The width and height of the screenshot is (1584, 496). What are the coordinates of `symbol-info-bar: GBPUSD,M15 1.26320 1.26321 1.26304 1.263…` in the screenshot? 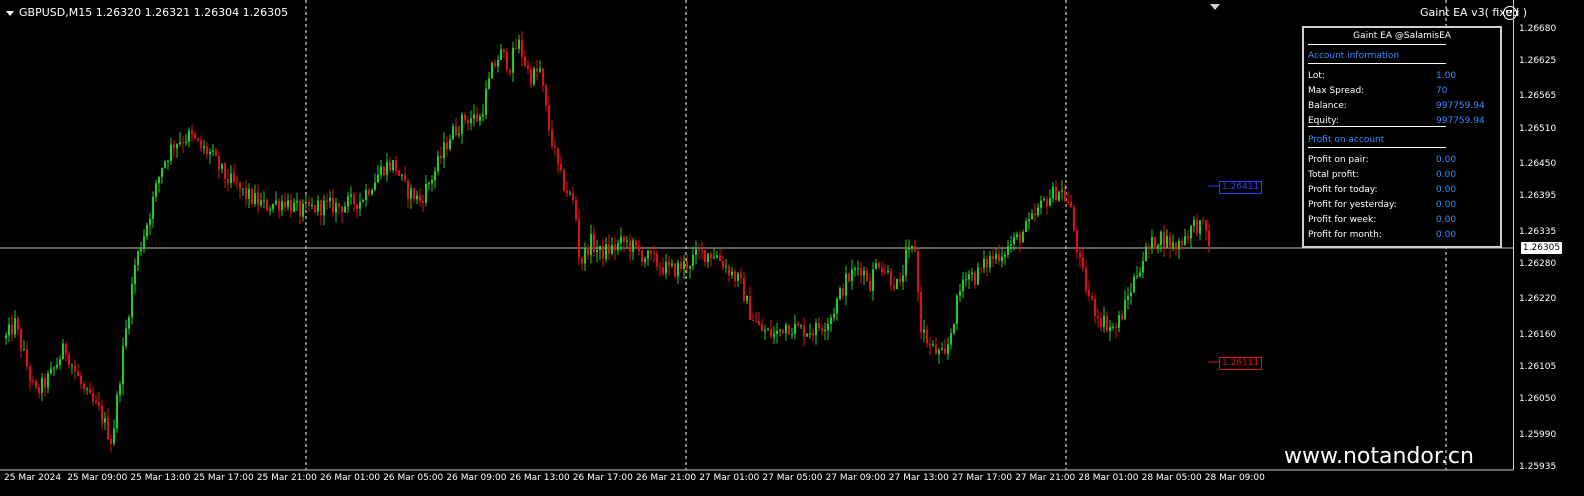 It's located at (147, 12).